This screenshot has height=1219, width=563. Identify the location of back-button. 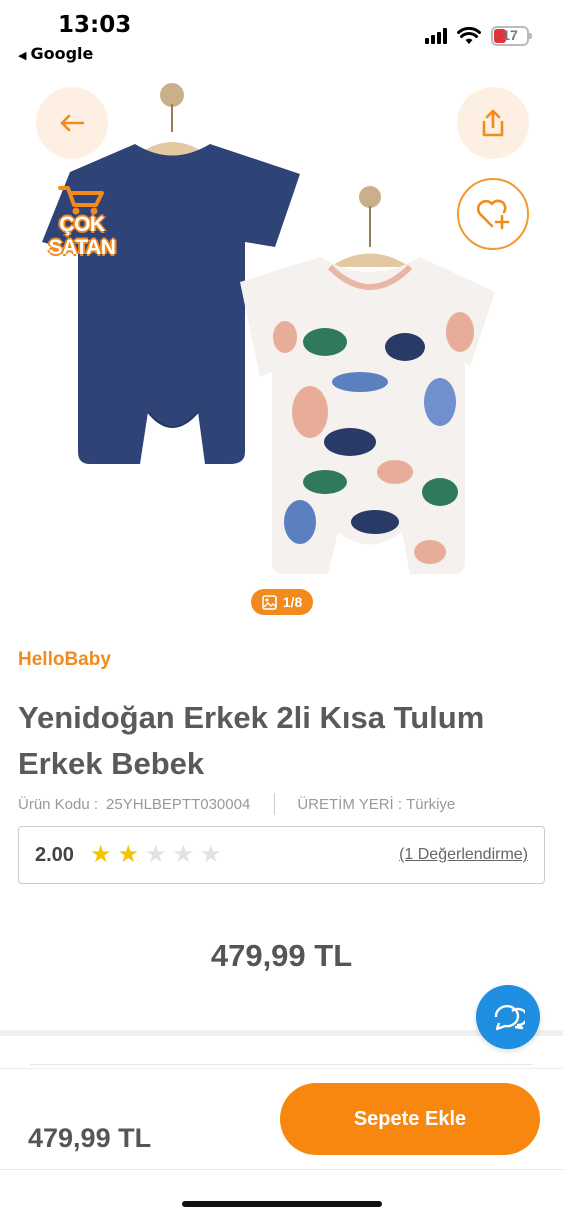
(72, 123).